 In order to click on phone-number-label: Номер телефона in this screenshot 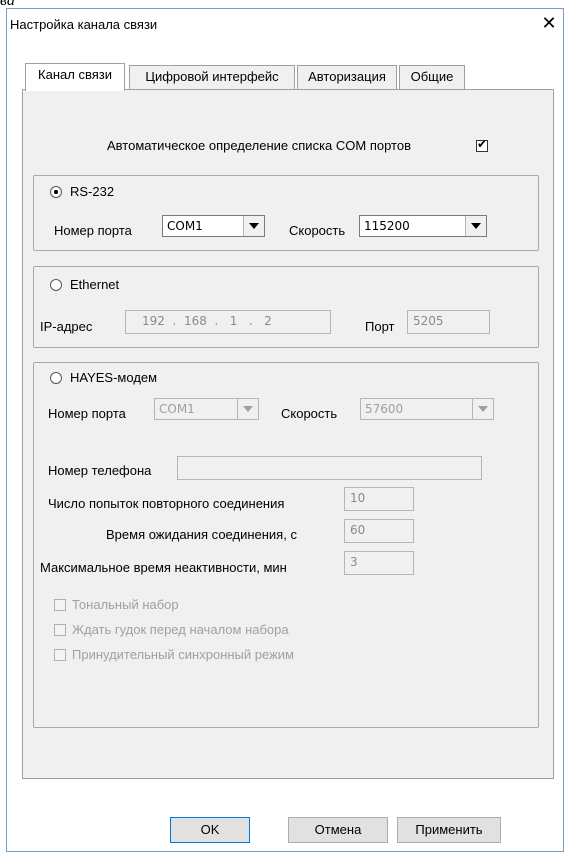, I will do `click(100, 470)`.